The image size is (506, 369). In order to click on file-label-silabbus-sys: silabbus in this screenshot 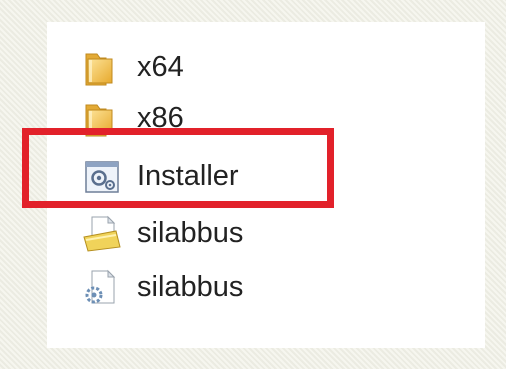, I will do `click(190, 286)`.